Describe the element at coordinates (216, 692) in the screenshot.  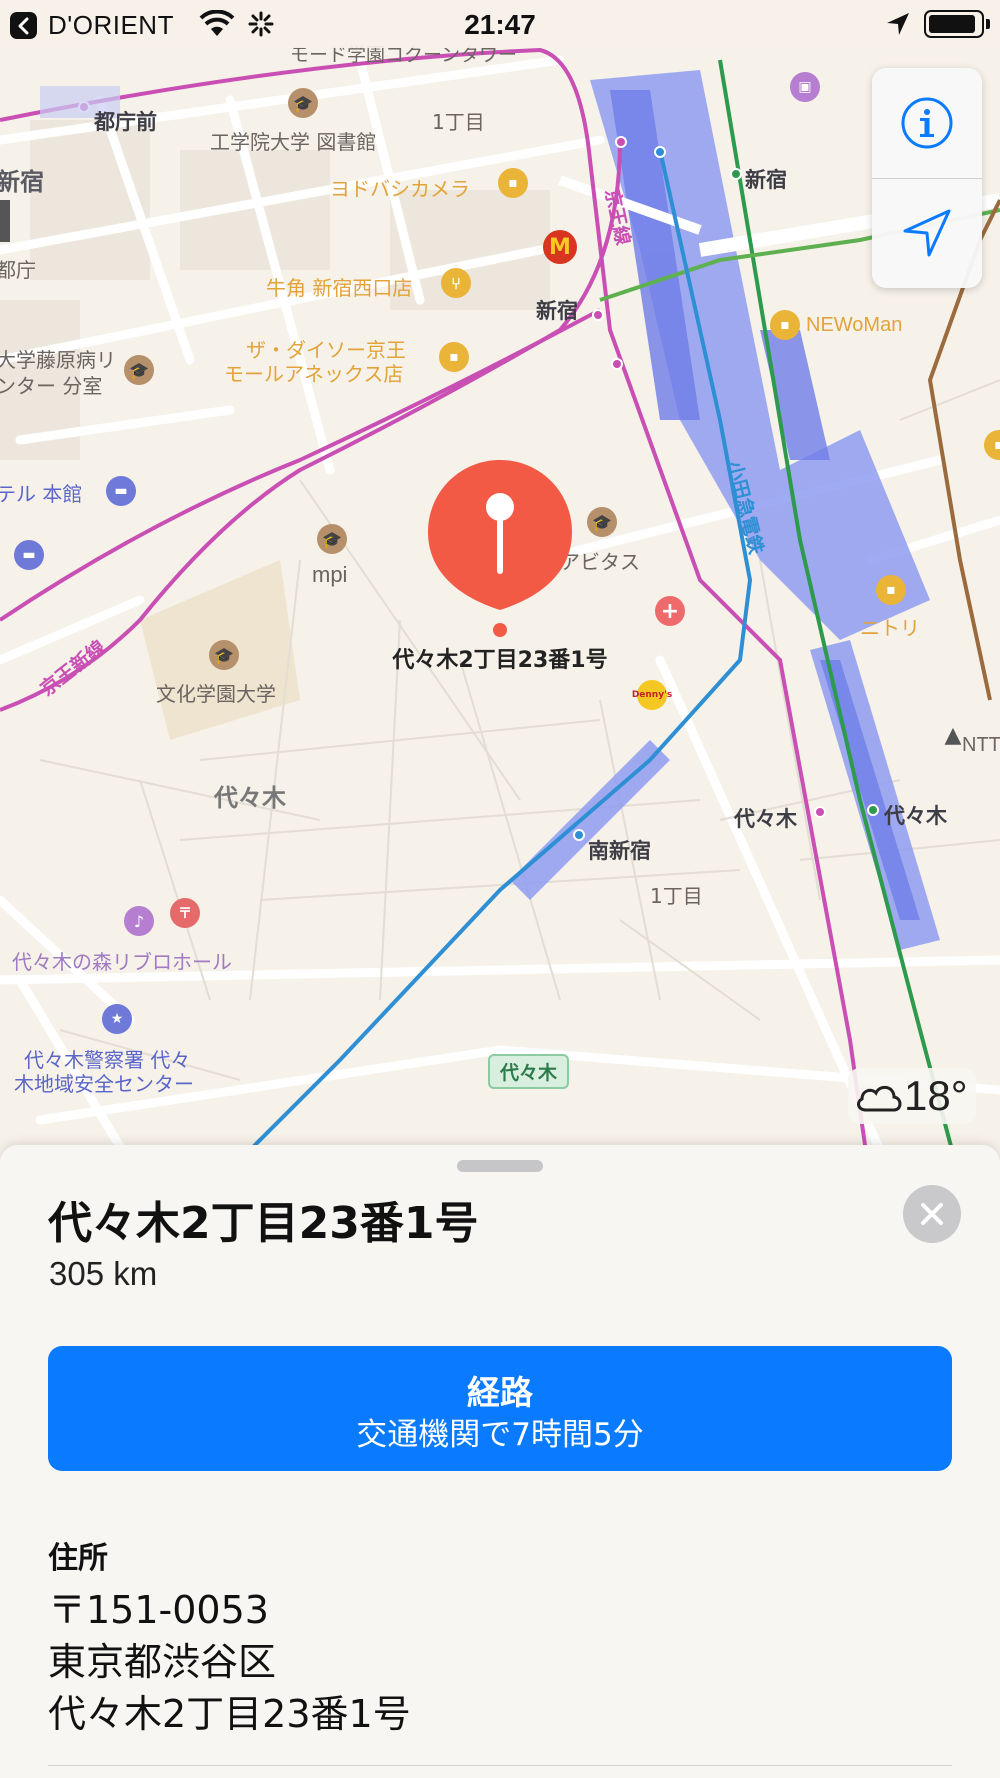
I see `map-label-bunka-gakuen: 文化学園大学` at that location.